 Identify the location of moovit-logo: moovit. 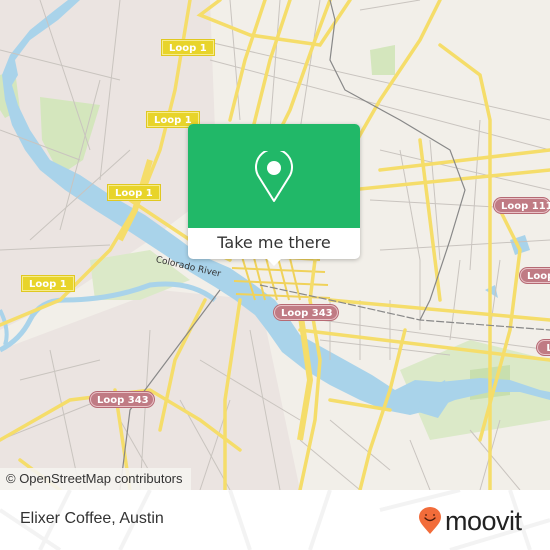
(470, 520).